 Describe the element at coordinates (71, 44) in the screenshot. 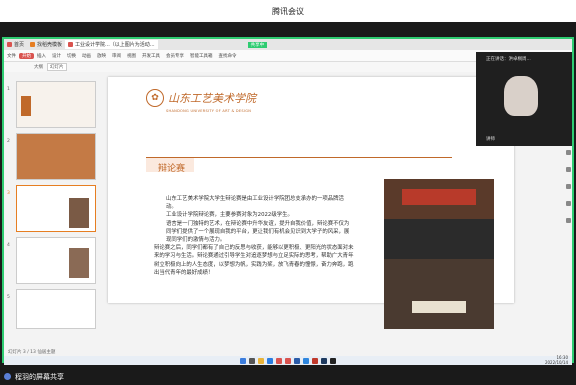

I see `ppt-icon` at that location.